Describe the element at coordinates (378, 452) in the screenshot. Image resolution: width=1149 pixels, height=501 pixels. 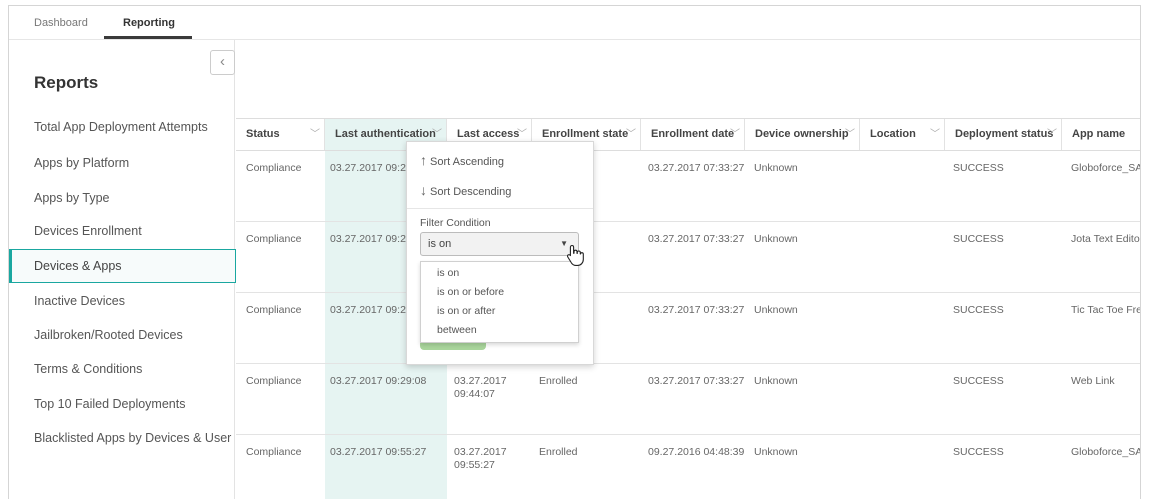
I see `cell-last-authentication: 03.27.2017 09:55:27` at that location.